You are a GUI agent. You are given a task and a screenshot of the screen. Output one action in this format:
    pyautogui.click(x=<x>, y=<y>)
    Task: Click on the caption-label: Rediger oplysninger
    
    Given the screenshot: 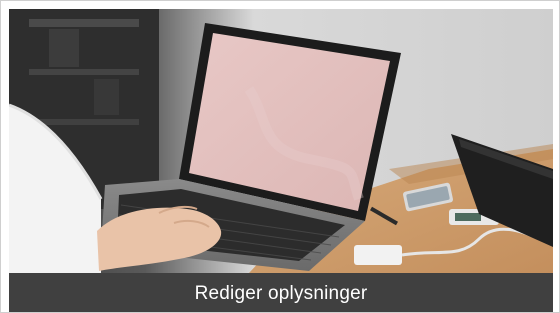 What is the action you would take?
    pyautogui.click(x=281, y=293)
    